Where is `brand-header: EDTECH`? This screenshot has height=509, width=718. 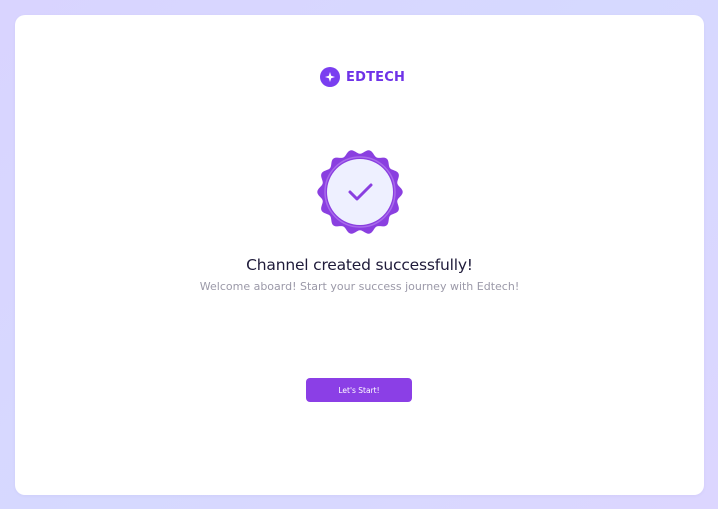 brand-header: EDTECH is located at coordinates (362, 77).